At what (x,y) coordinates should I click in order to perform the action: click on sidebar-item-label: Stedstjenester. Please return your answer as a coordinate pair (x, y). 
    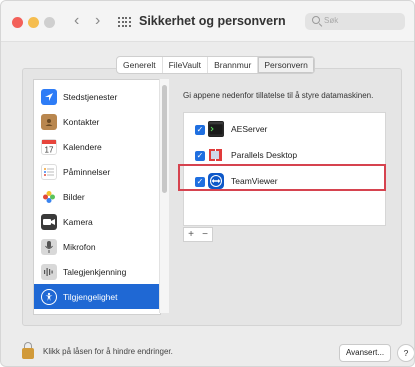
    Looking at the image, I should click on (90, 96).